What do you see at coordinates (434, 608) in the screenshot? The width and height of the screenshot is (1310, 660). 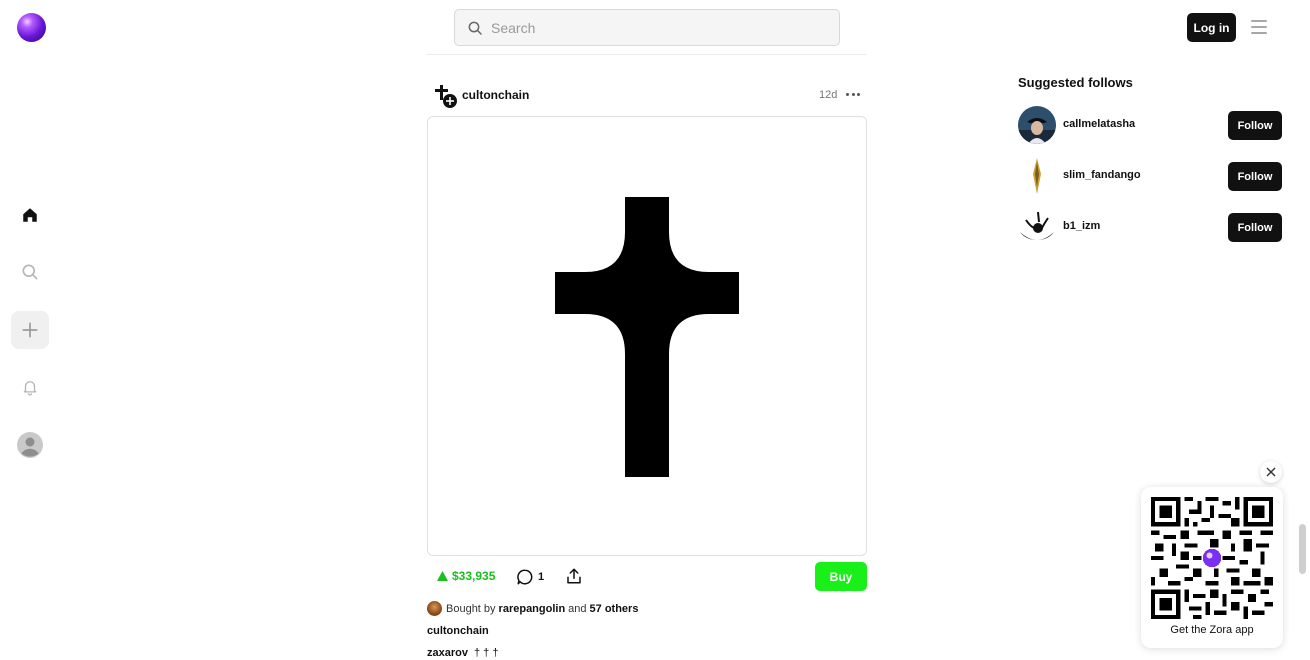 I see `buyer-avatar` at bounding box center [434, 608].